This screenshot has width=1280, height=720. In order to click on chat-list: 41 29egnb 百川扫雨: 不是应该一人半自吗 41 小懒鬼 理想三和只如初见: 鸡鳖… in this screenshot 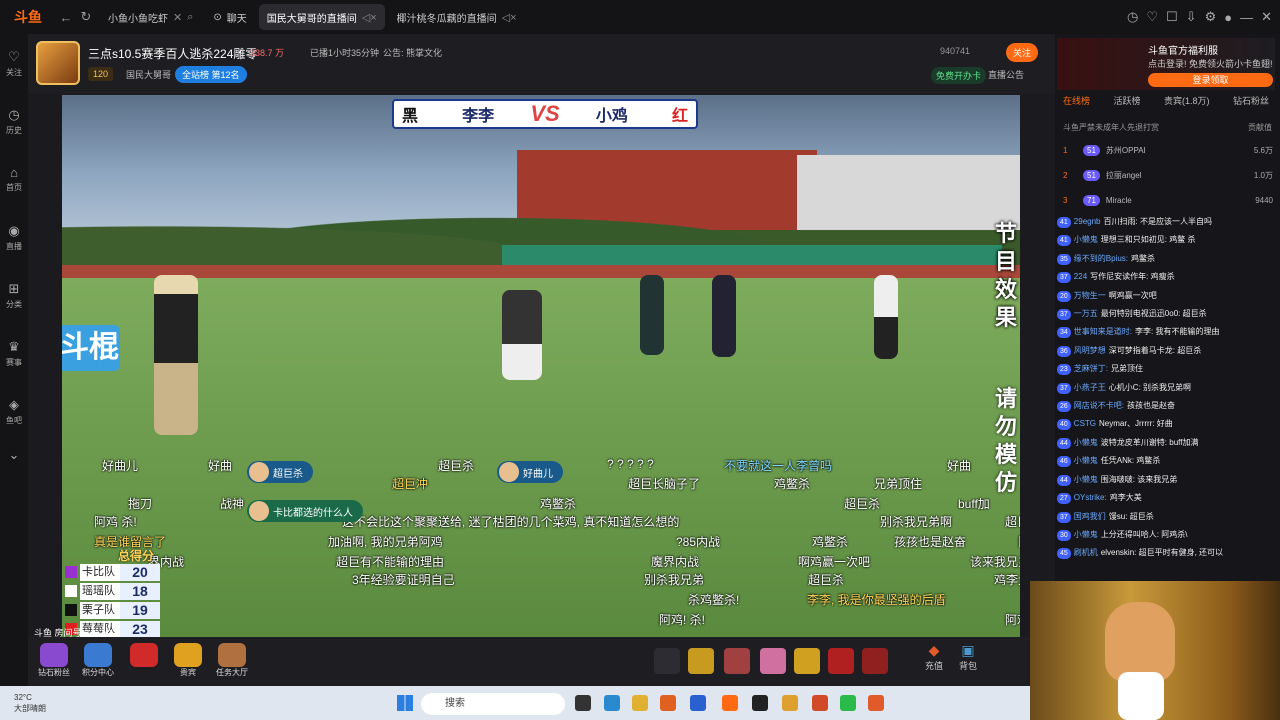, I will do `click(1166, 397)`.